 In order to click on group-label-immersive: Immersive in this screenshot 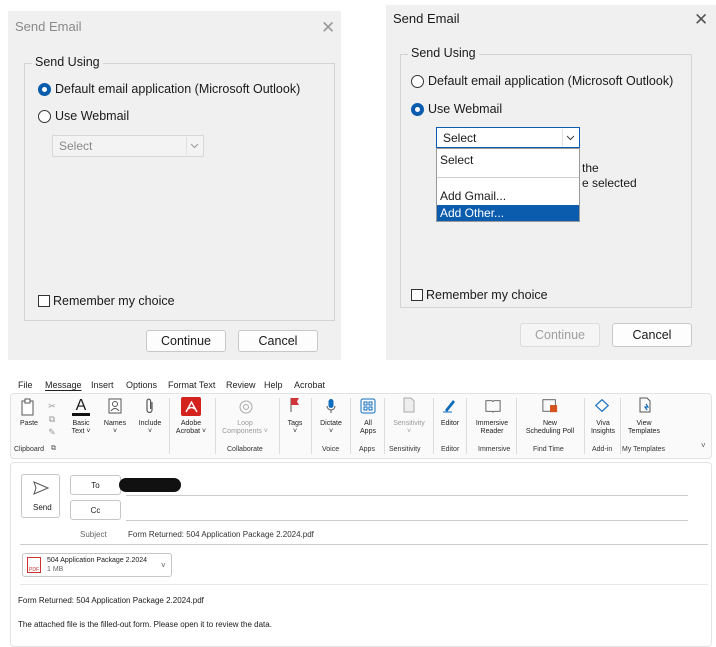, I will do `click(494, 449)`.